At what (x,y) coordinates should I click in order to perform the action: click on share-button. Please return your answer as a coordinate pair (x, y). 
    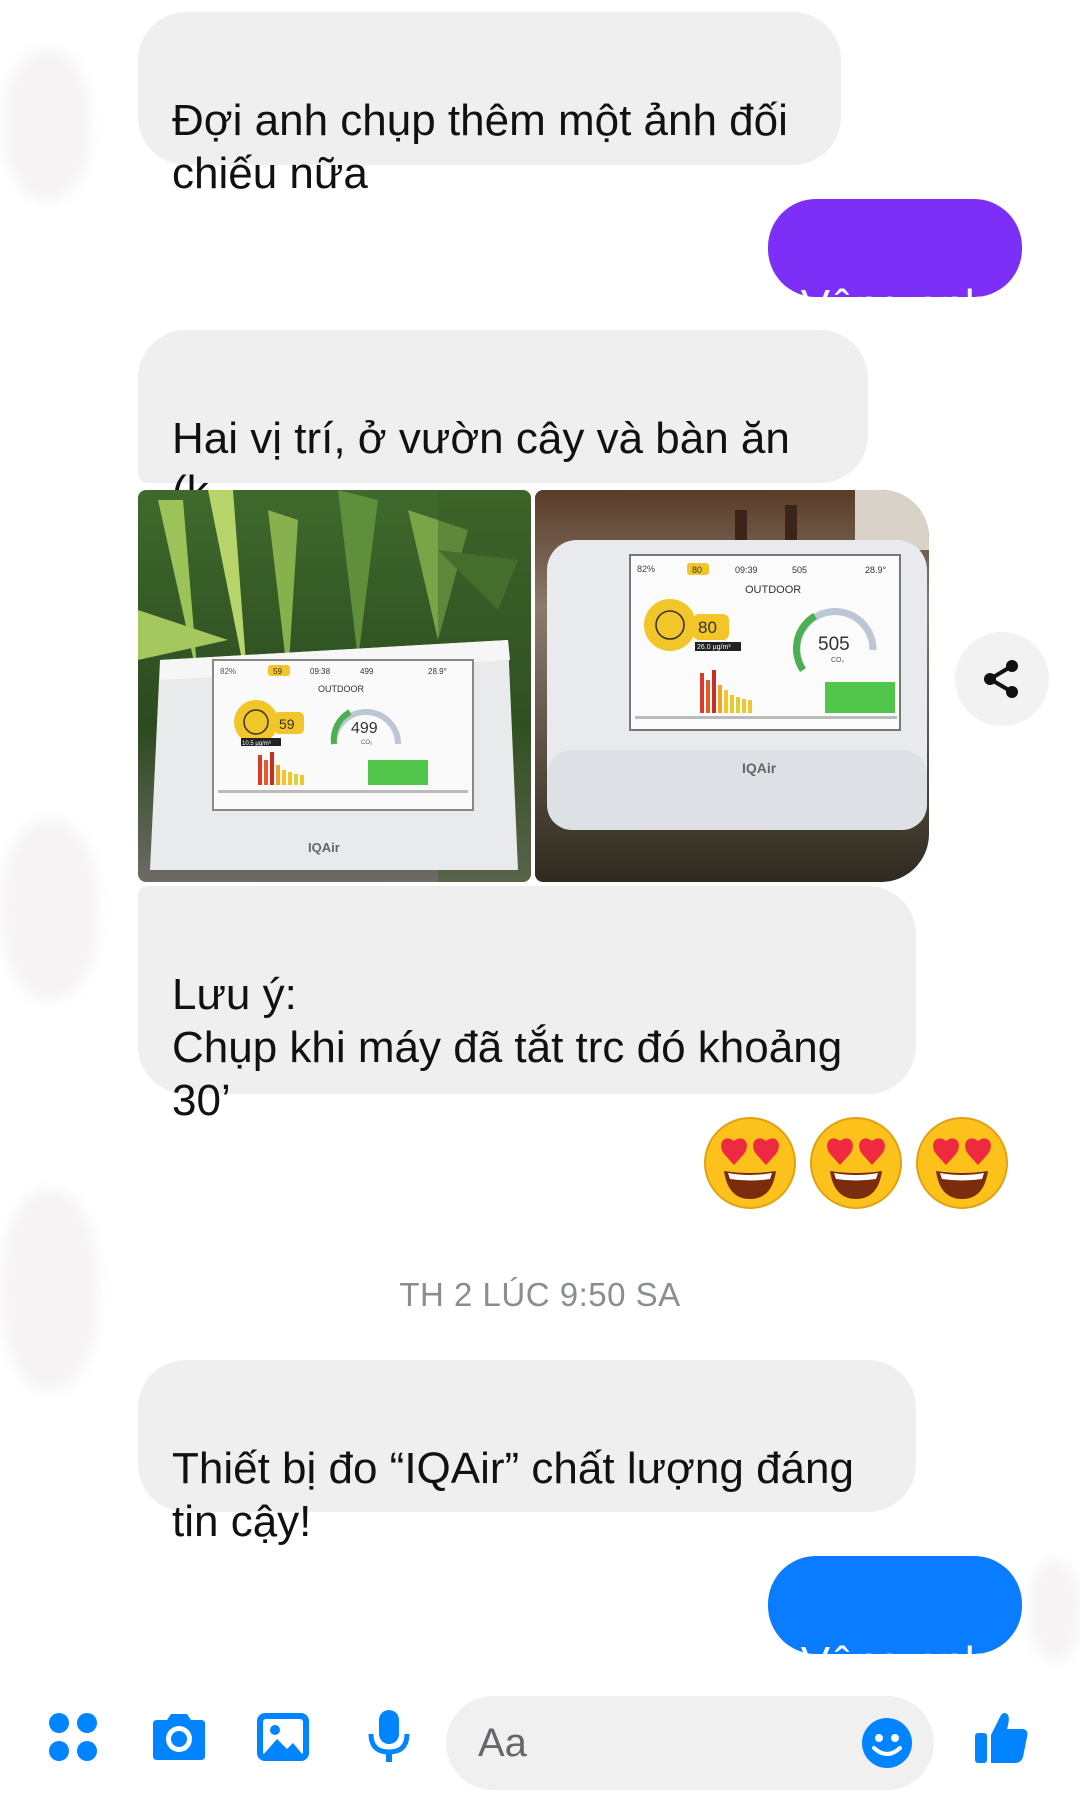
    Looking at the image, I should click on (1002, 679).